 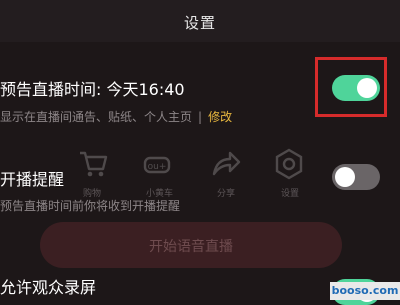 What do you see at coordinates (226, 163) in the screenshot?
I see `share-icon` at bounding box center [226, 163].